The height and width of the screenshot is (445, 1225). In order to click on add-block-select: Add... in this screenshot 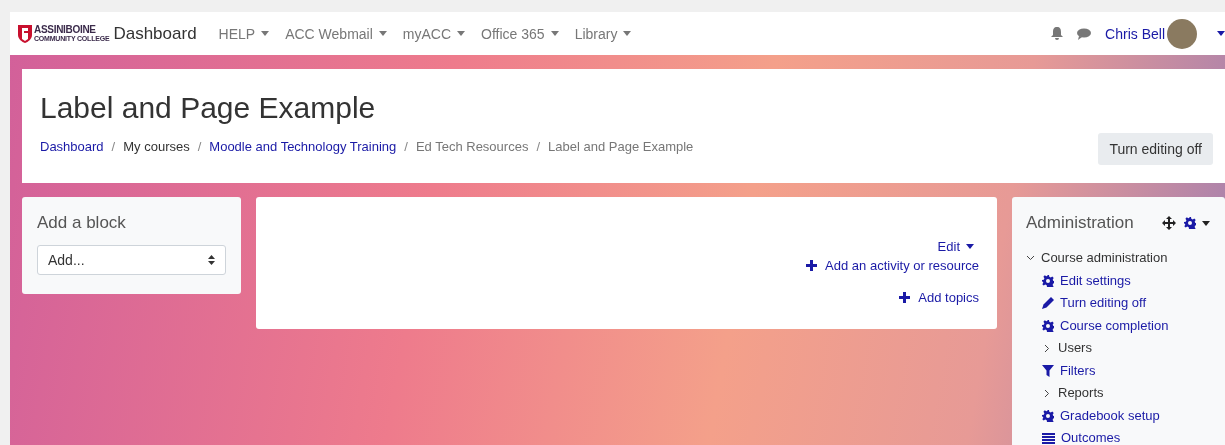, I will do `click(131, 260)`.